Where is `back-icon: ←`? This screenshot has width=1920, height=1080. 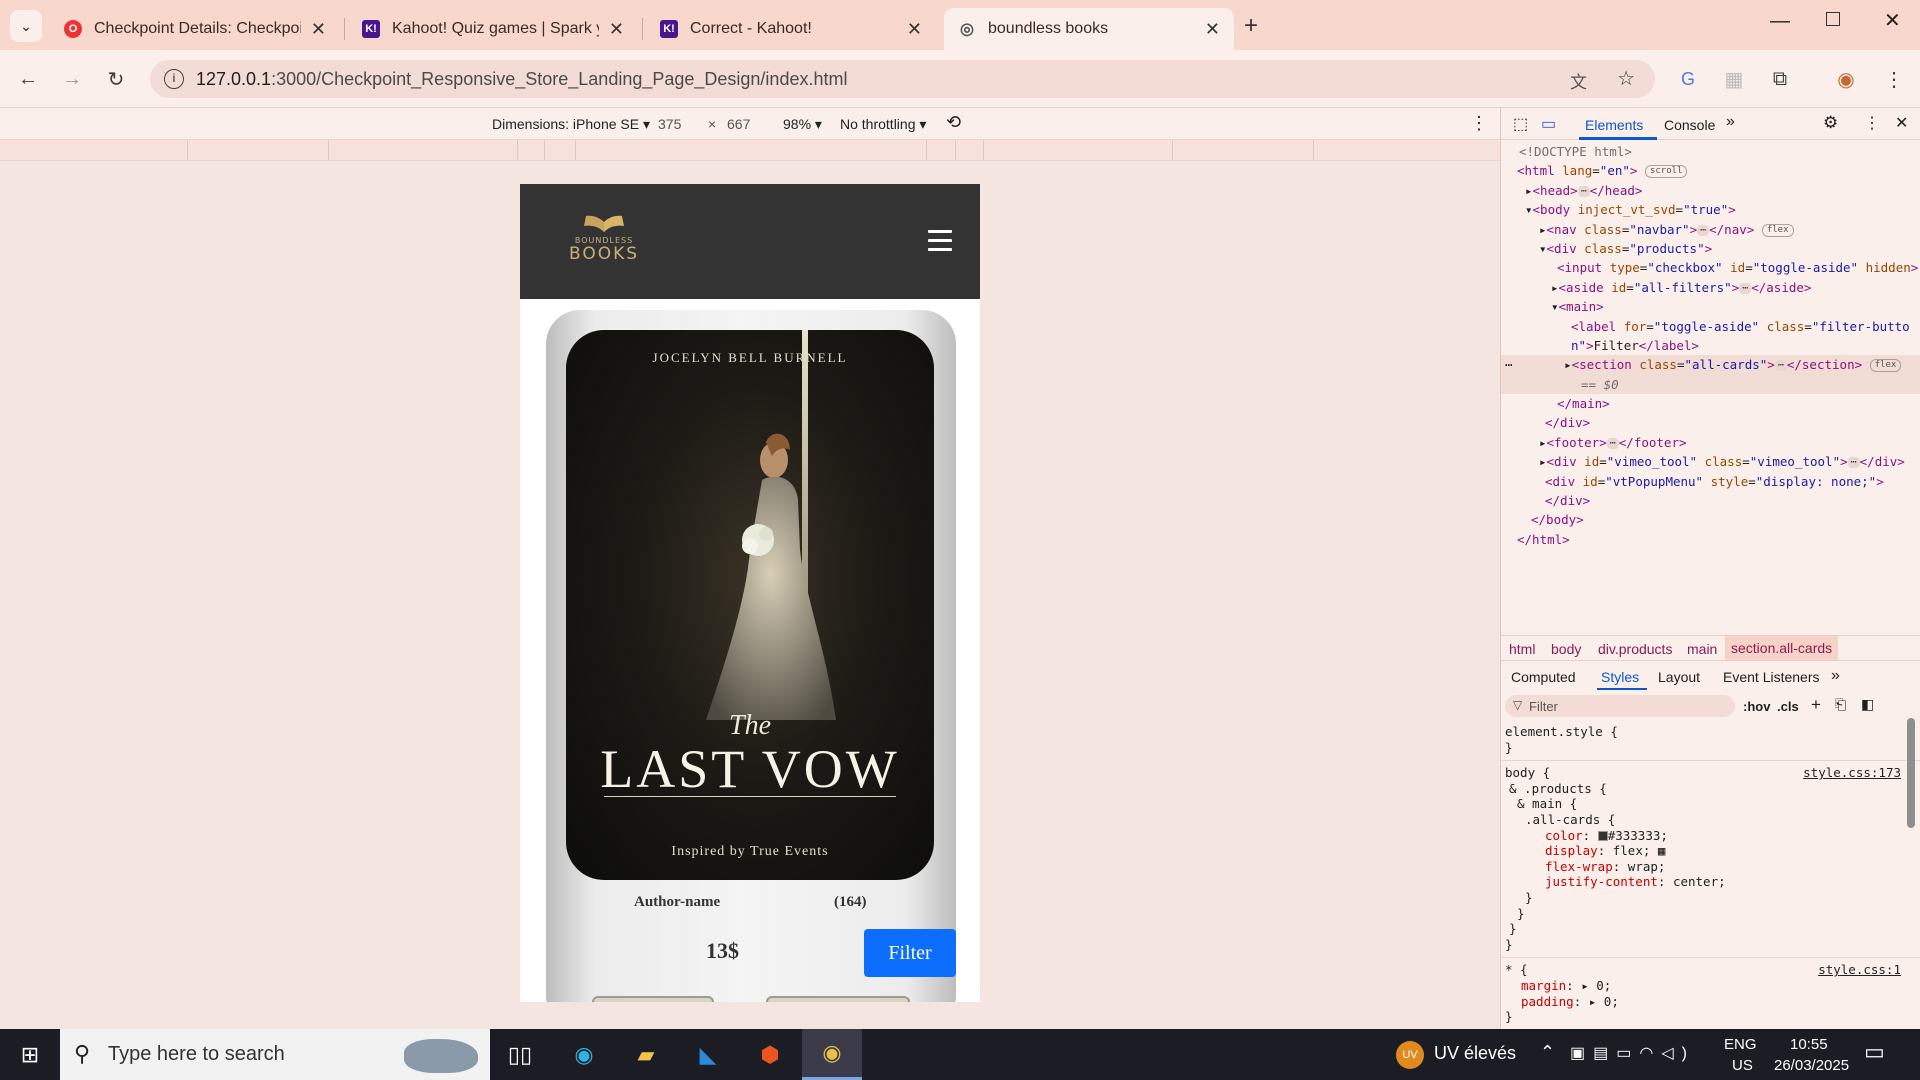 back-icon: ← is located at coordinates (28, 79).